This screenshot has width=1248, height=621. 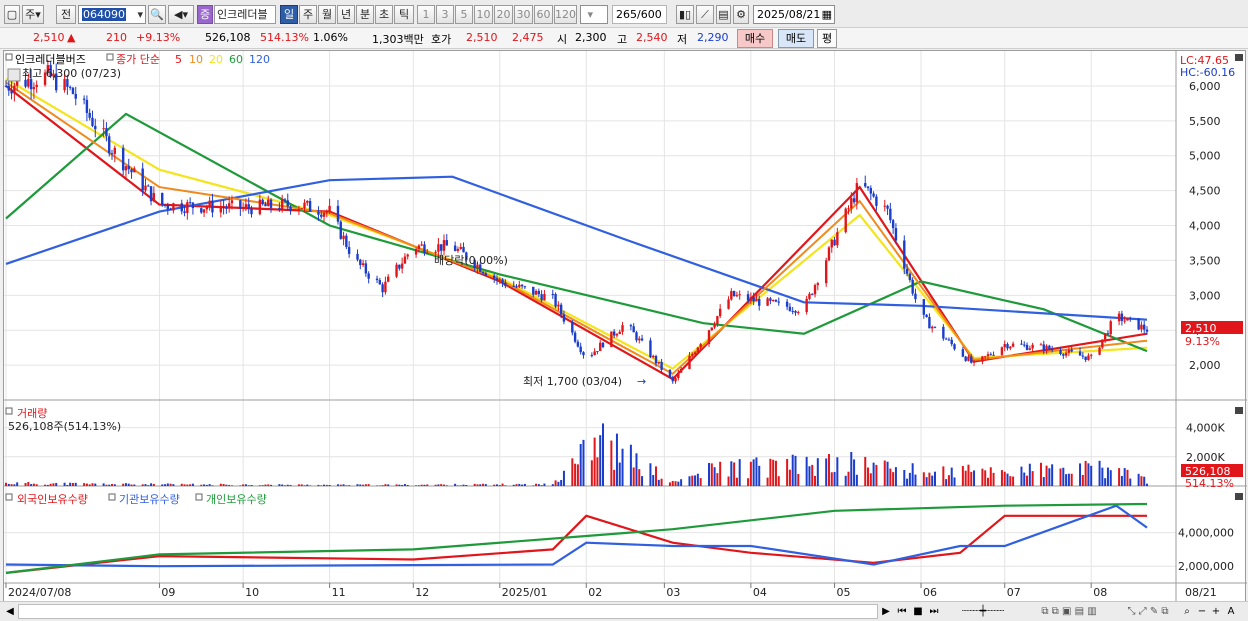 What do you see at coordinates (902, 611) in the screenshot?
I see `first-page-icon: ⏮` at bounding box center [902, 611].